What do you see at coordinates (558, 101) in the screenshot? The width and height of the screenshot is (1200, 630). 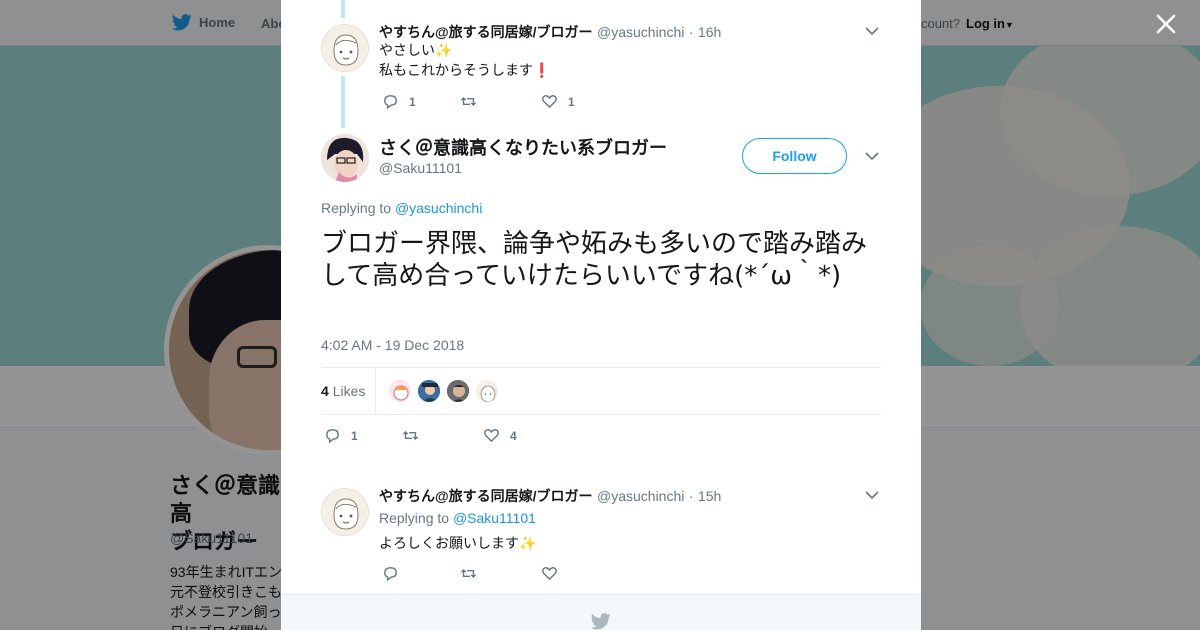 I see `like-button: 1` at bounding box center [558, 101].